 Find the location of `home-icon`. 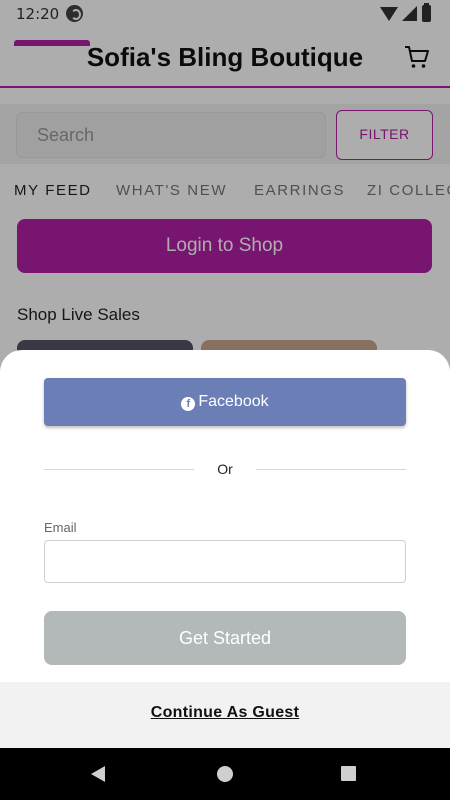

home-icon is located at coordinates (225, 774).